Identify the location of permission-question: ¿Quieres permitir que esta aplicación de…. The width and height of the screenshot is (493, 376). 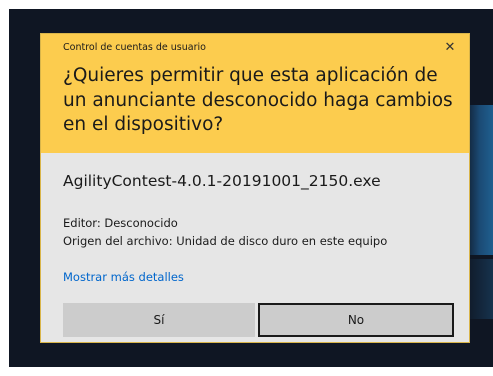
(258, 100).